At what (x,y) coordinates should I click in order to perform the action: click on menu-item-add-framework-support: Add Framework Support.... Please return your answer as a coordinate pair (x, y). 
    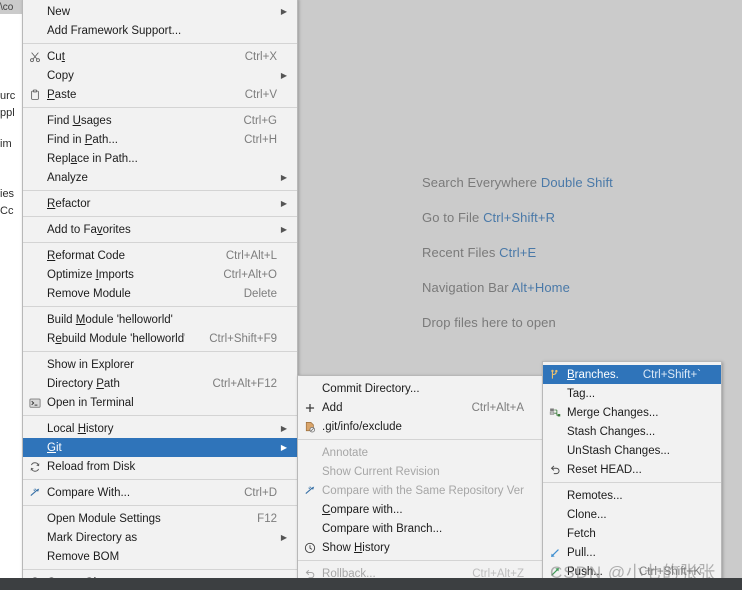
    Looking at the image, I should click on (160, 30).